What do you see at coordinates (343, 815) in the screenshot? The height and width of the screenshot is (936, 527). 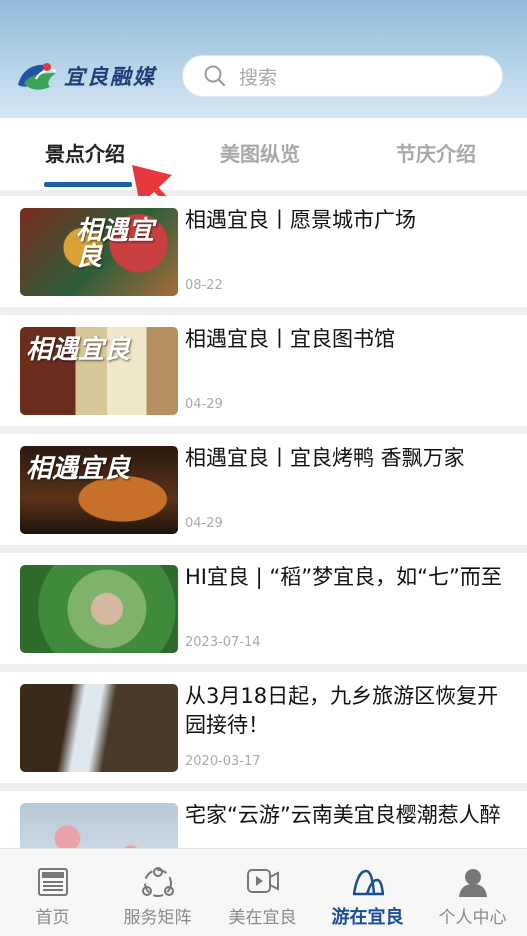 I see `article-title: 宅家“云游”云南美宜良樱潮惹人醉` at bounding box center [343, 815].